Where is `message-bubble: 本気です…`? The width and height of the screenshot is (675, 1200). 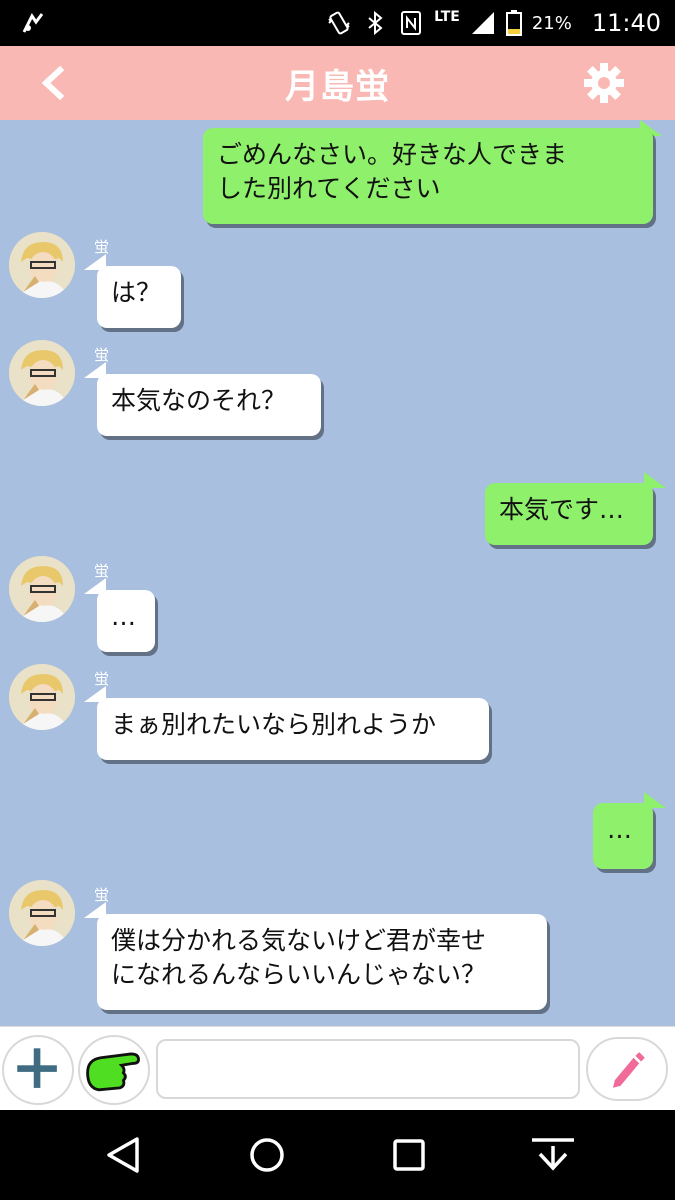
message-bubble: 本気です… is located at coordinates (569, 514).